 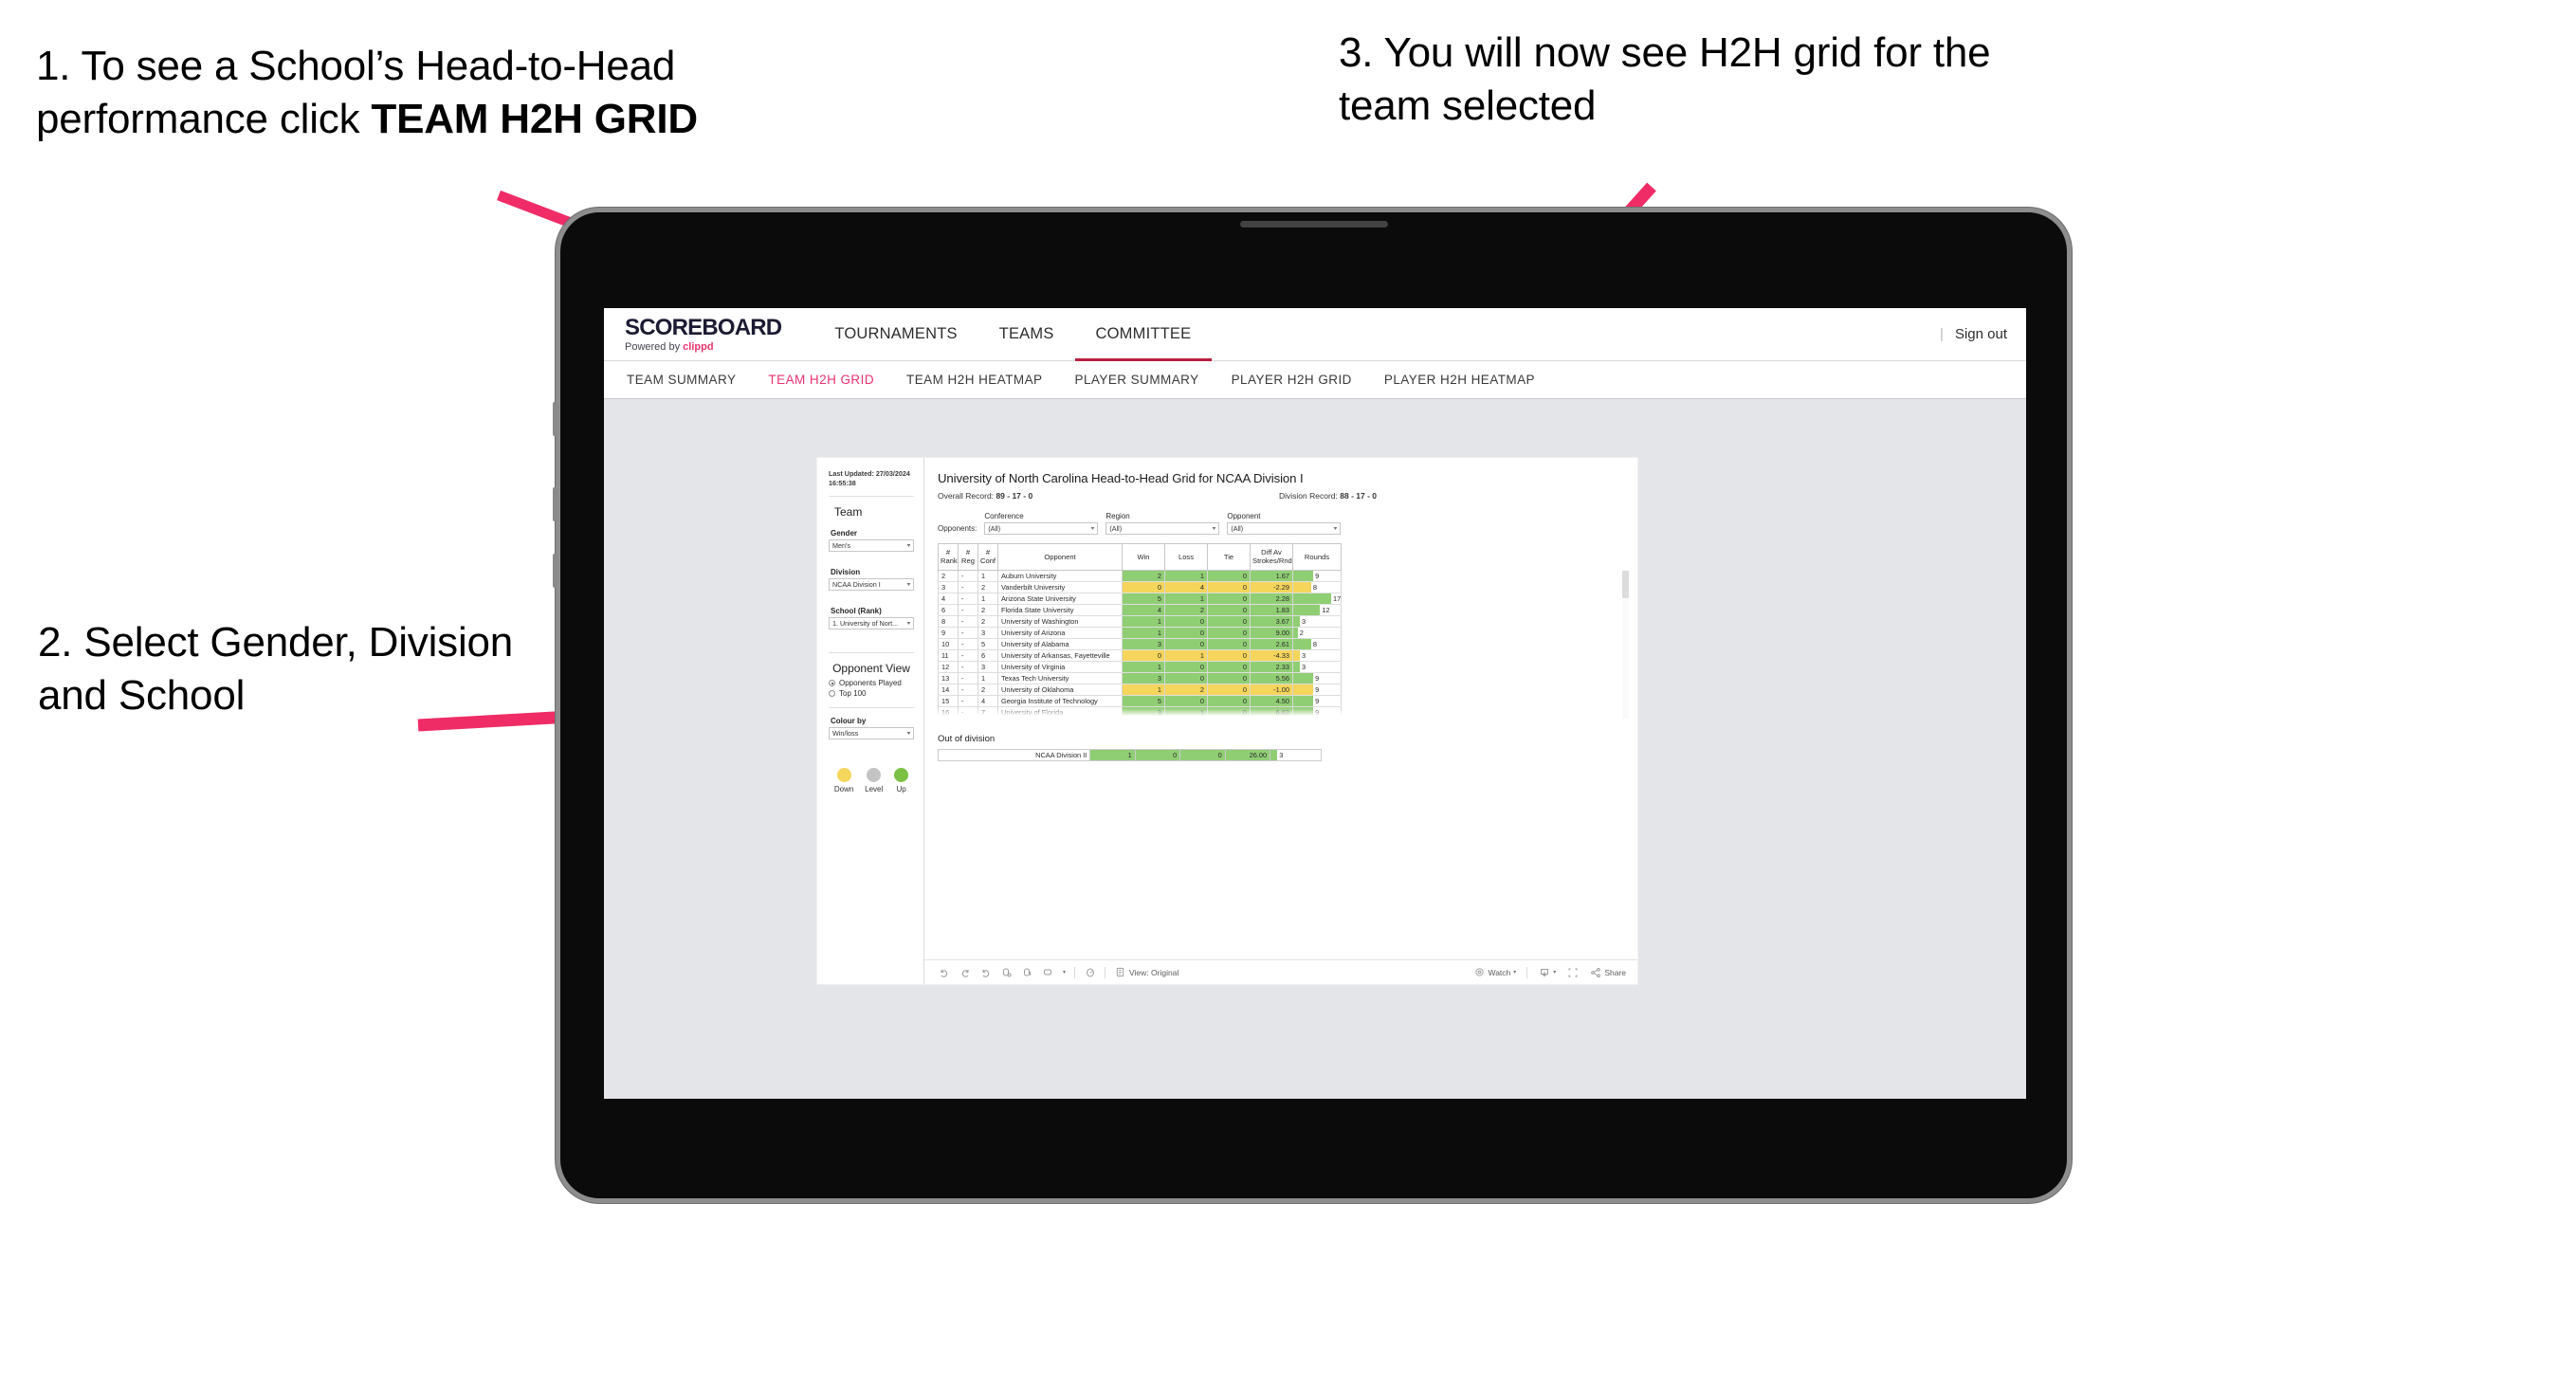 What do you see at coordinates (1090, 972) in the screenshot?
I see `comment-icon` at bounding box center [1090, 972].